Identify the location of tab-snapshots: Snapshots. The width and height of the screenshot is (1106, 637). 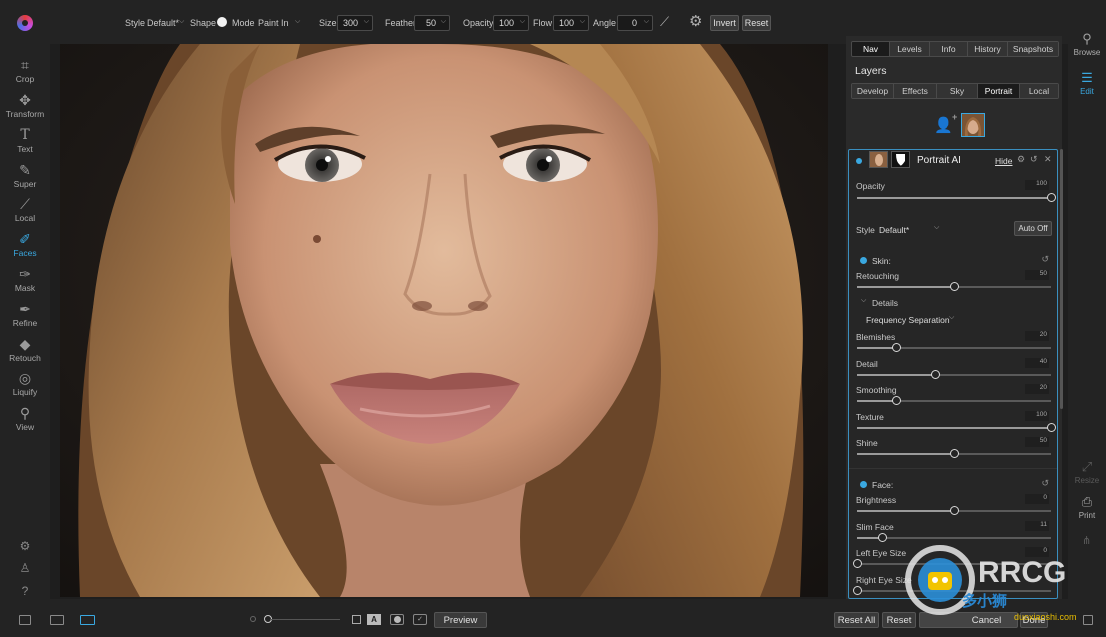
(1033, 49).